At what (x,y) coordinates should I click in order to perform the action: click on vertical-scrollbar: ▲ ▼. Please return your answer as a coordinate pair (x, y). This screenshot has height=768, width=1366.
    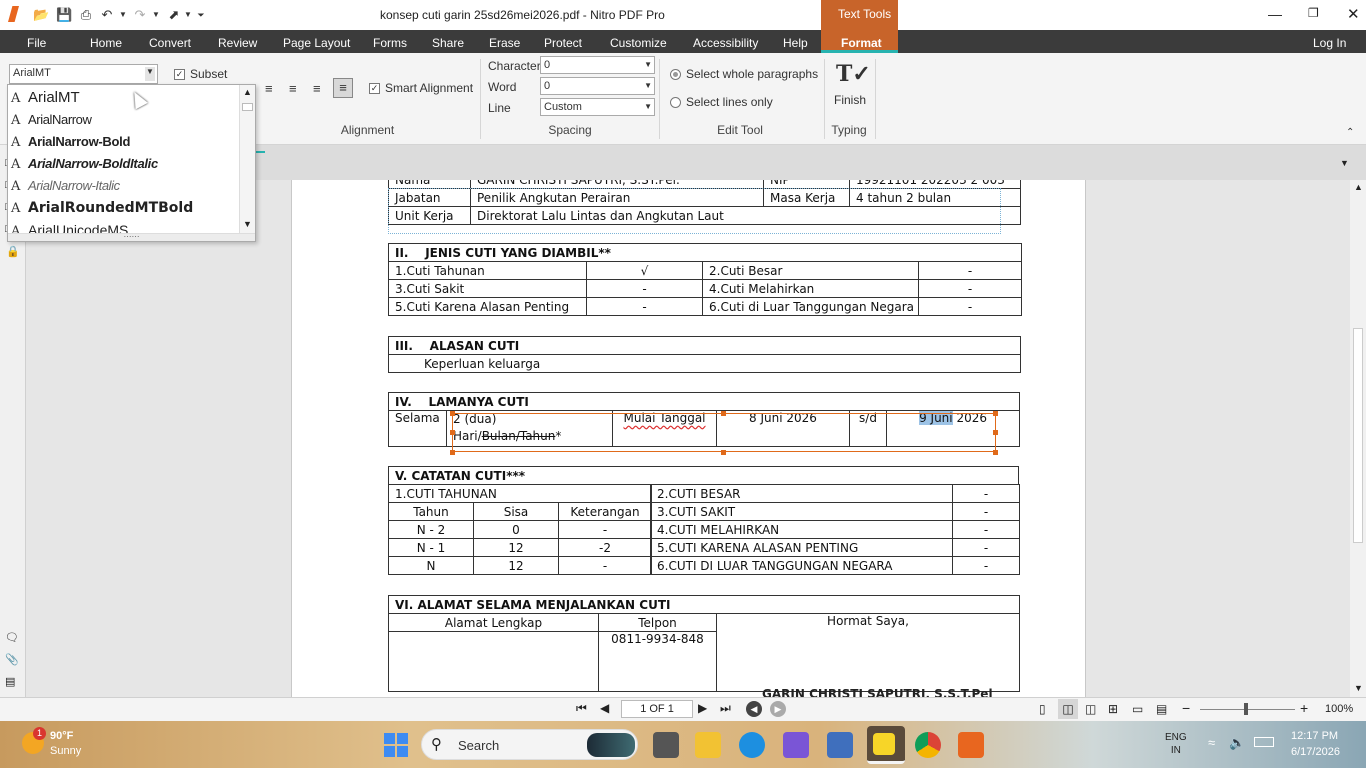
    Looking at the image, I should click on (1358, 438).